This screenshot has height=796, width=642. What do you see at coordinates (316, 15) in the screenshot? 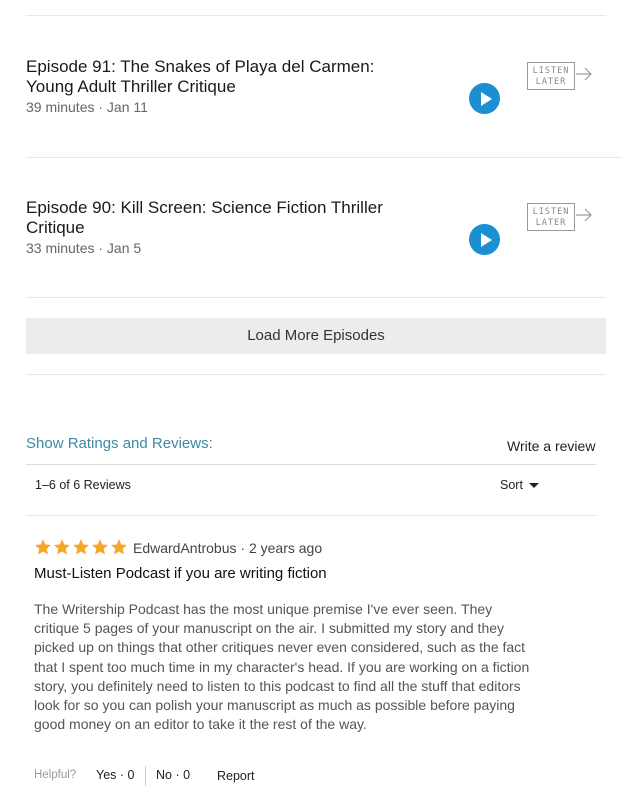
I see `divider-top` at bounding box center [316, 15].